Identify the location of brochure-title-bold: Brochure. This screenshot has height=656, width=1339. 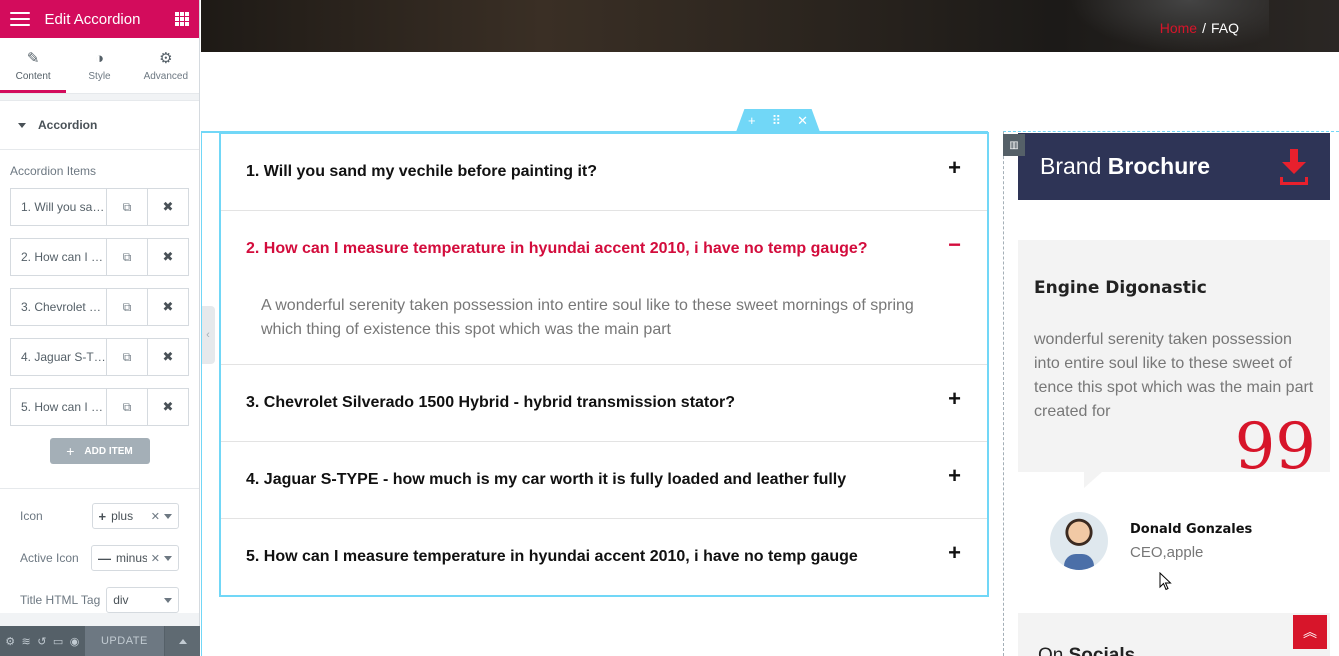
(1159, 166).